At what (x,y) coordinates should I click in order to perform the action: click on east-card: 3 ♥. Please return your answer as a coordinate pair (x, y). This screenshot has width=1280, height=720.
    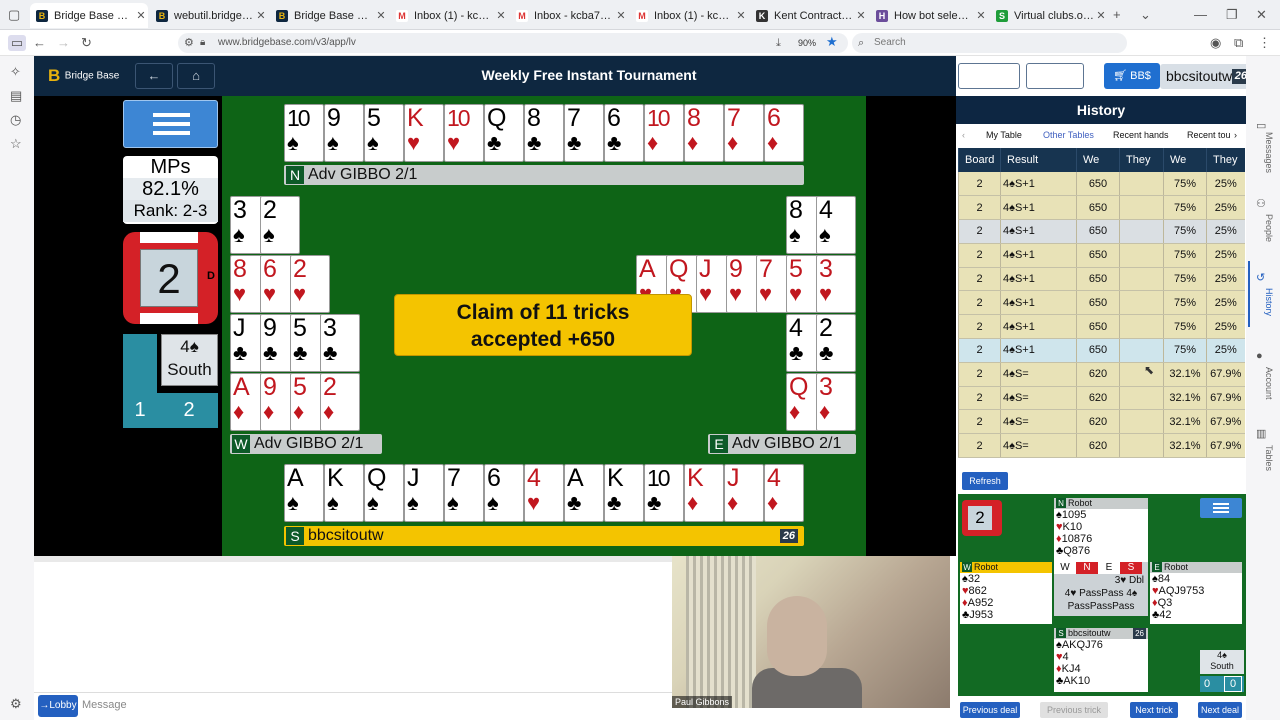
    Looking at the image, I should click on (836, 284).